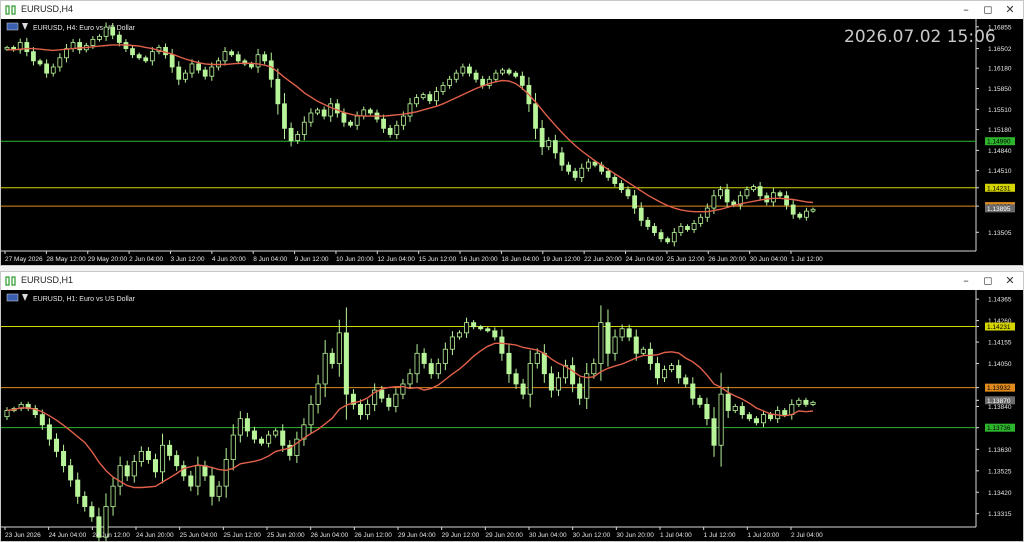 The image size is (1024, 542). I want to click on y-tick-label: 1.15180, so click(1000, 130).